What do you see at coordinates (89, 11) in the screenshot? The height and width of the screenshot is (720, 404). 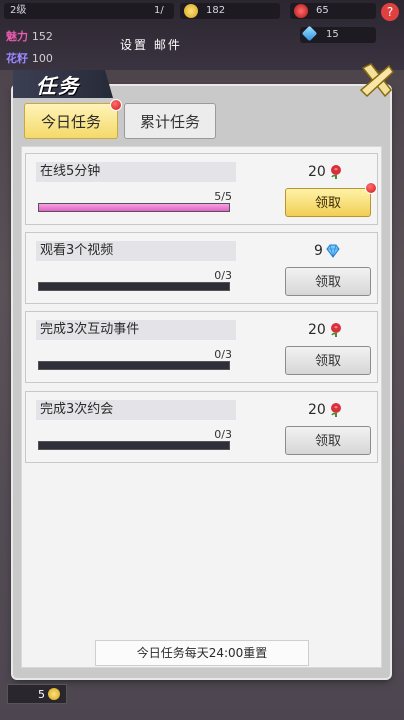 I see `level-bar: 2级 1/` at bounding box center [89, 11].